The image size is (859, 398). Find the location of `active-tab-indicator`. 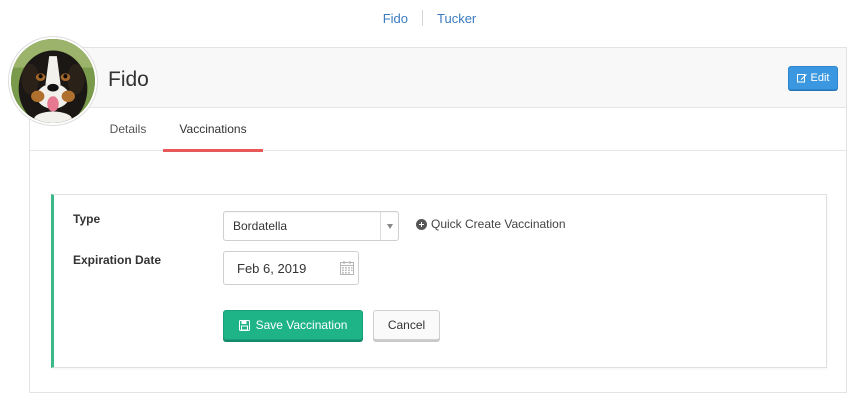

active-tab-indicator is located at coordinates (213, 150).